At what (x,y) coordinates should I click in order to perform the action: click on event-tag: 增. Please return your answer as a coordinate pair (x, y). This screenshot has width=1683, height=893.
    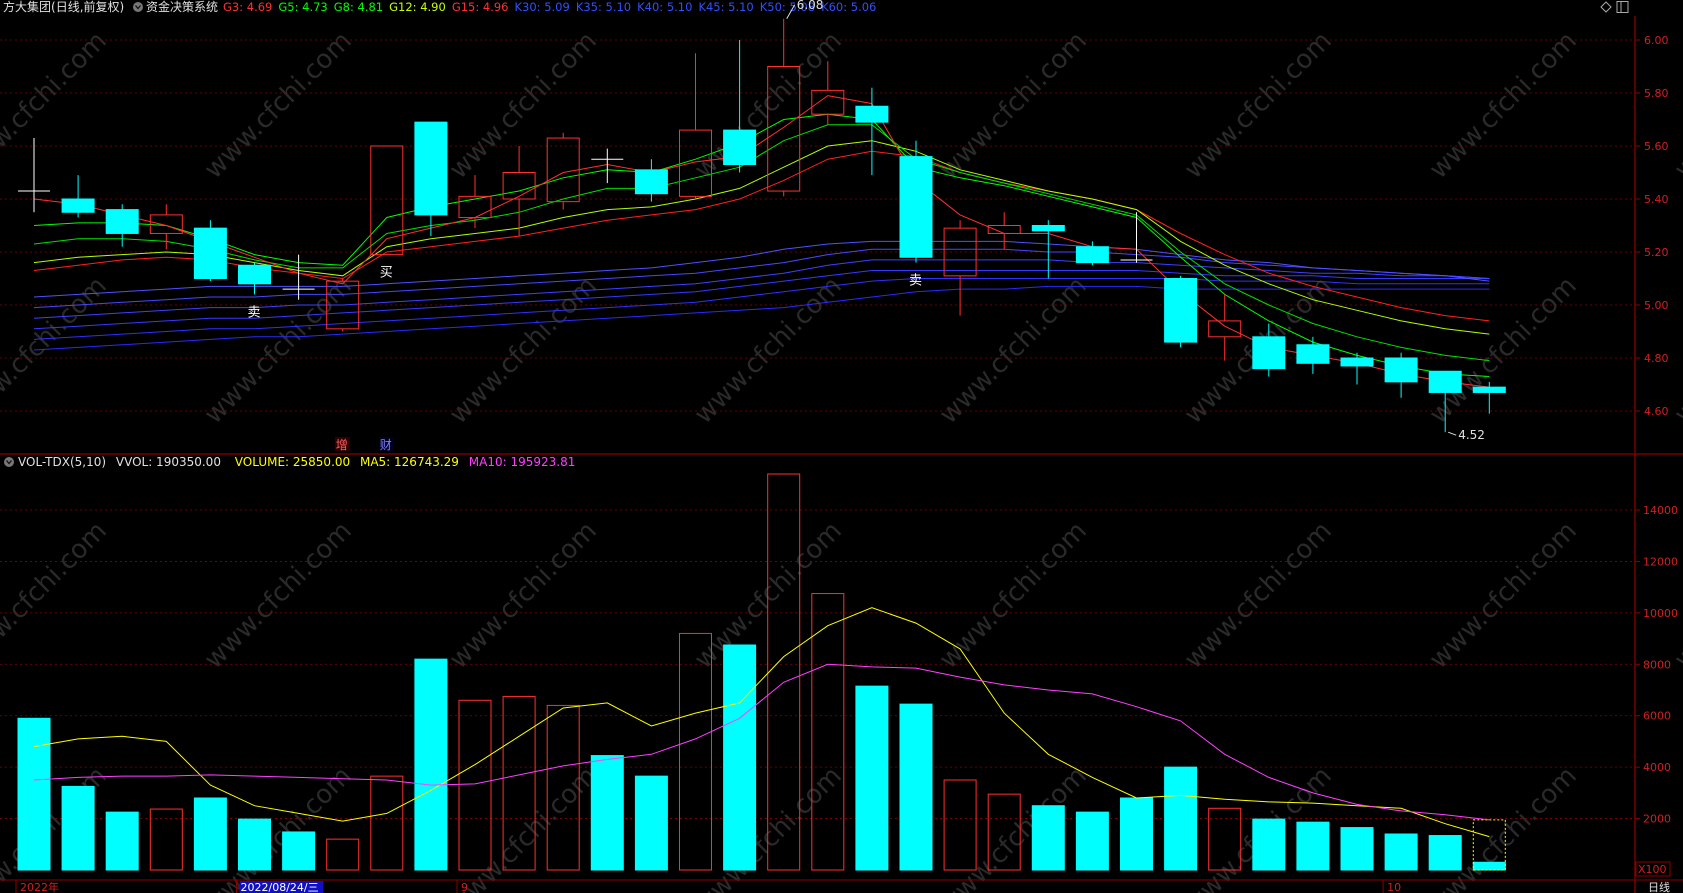
    Looking at the image, I should click on (342, 445).